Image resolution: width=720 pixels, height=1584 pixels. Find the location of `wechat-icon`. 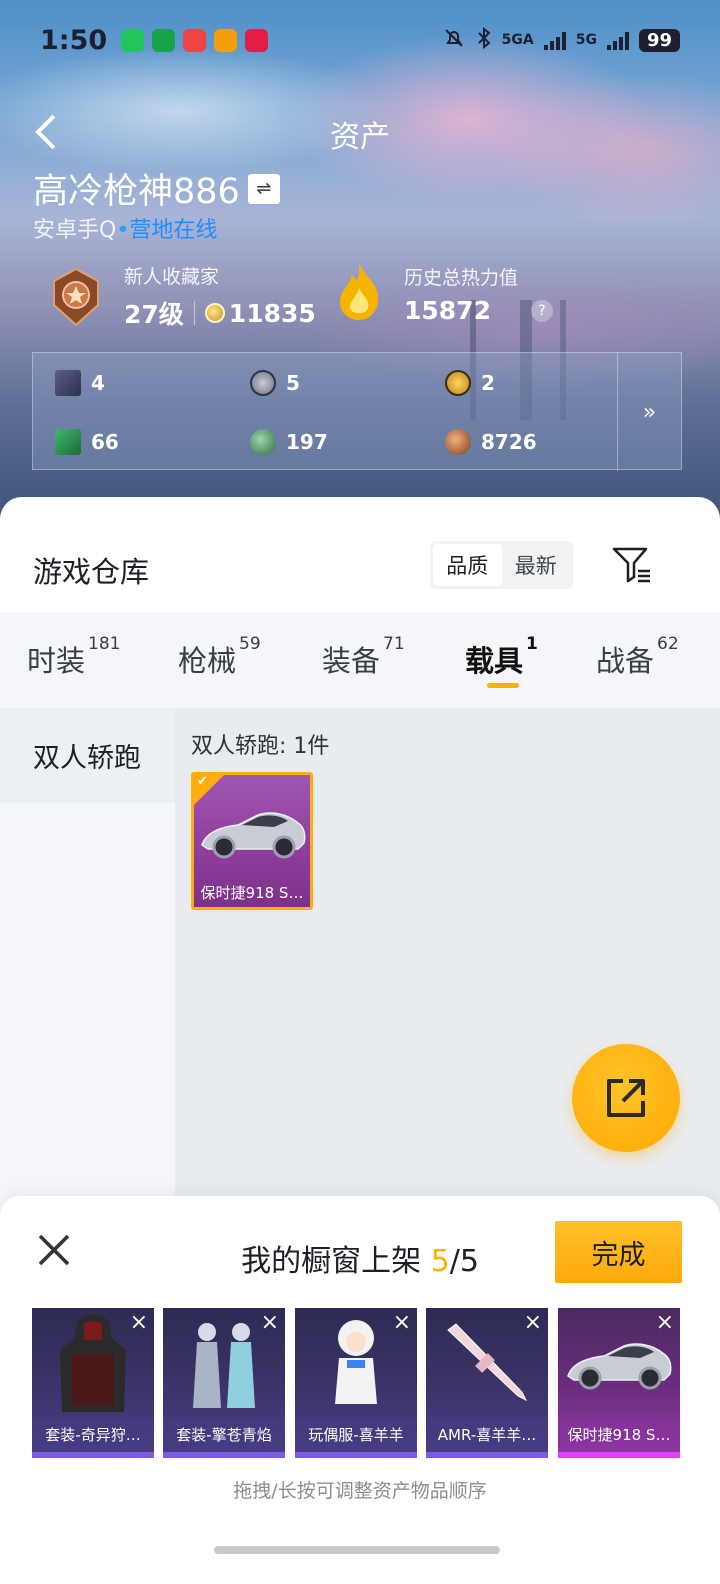

wechat-icon is located at coordinates (164, 40).